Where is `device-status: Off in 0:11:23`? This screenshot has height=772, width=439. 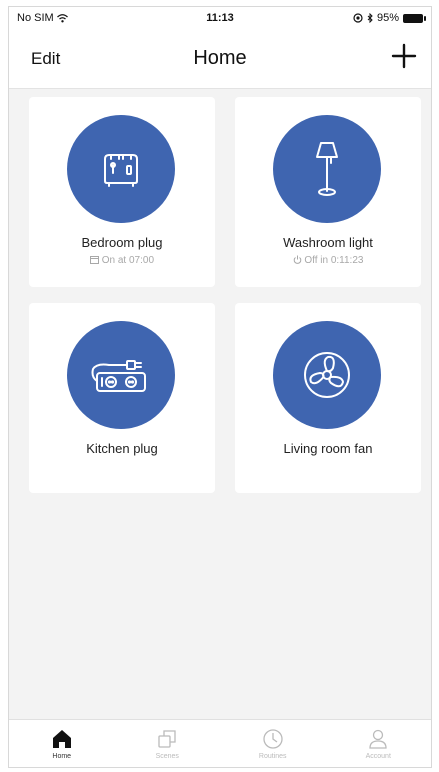
device-status: Off in 0:11:23 is located at coordinates (328, 260).